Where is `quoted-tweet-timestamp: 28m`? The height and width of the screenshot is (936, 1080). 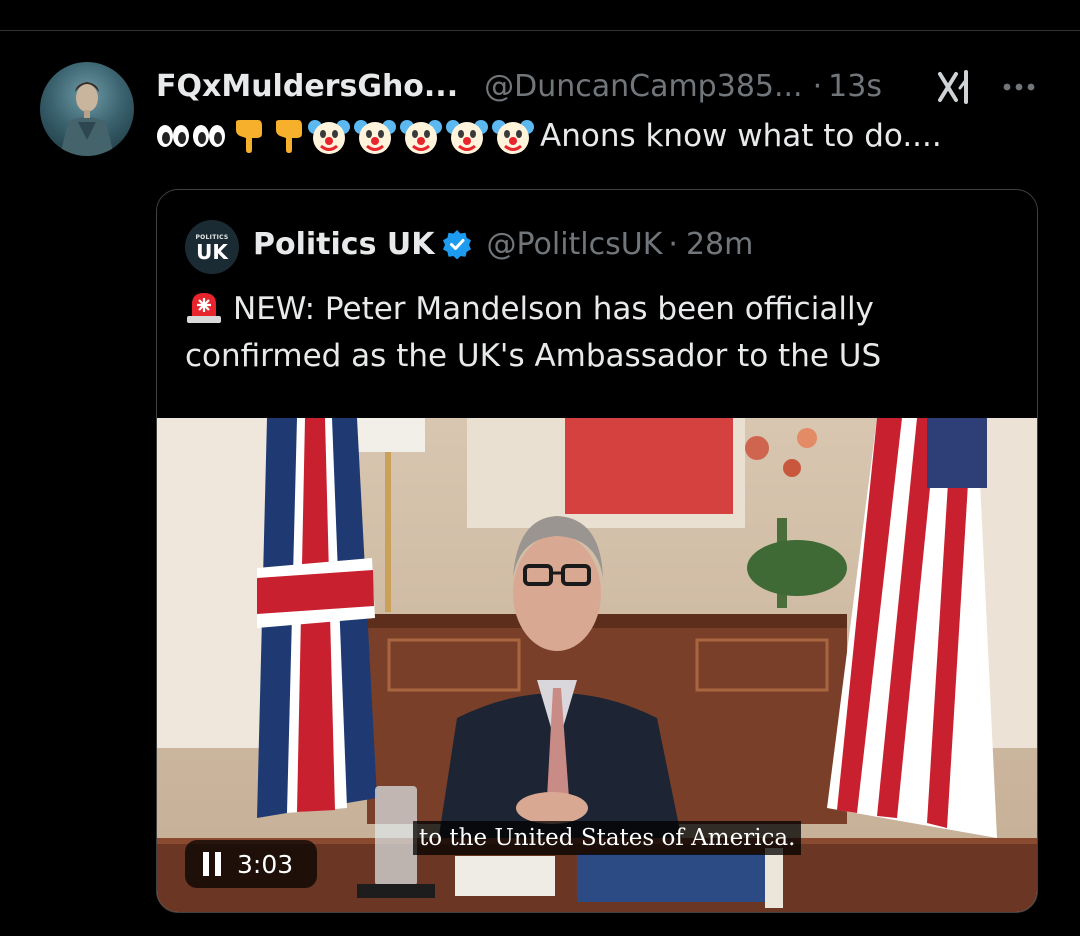
quoted-tweet-timestamp: 28m is located at coordinates (719, 244).